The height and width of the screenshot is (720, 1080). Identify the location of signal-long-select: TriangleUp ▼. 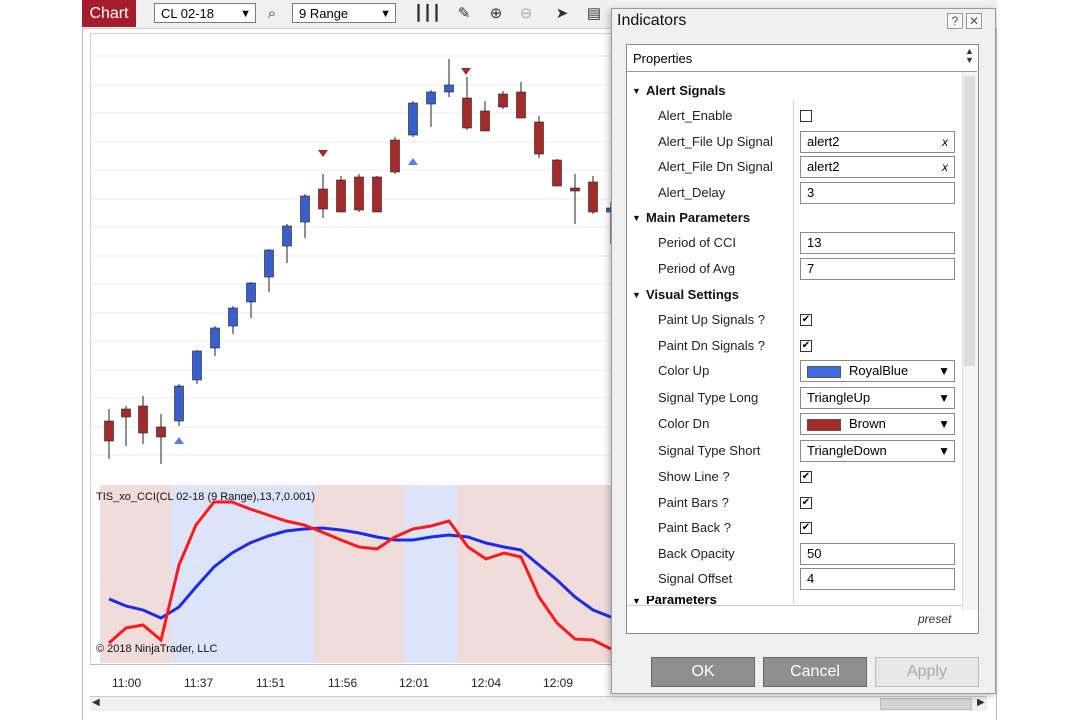
(877, 398).